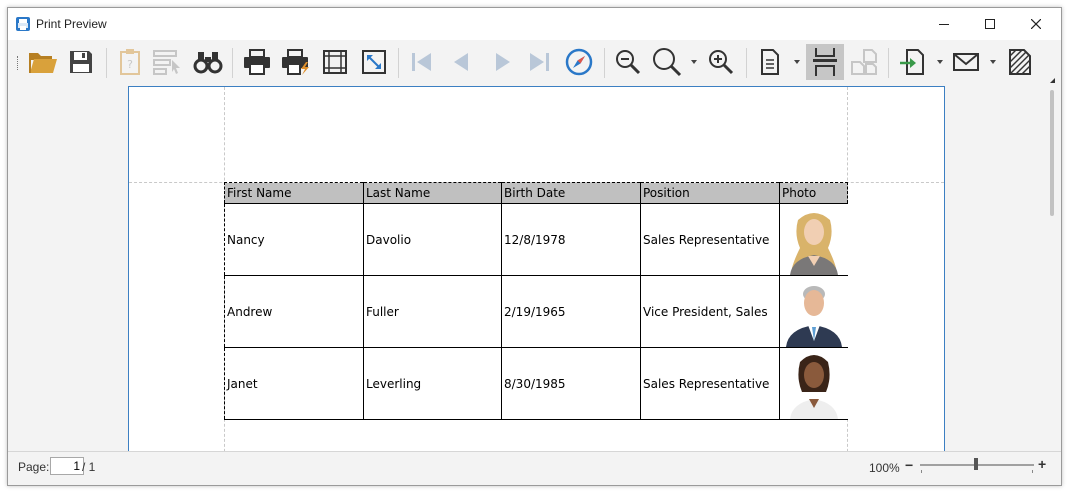 This screenshot has height=493, width=1069. Describe the element at coordinates (294, 311) in the screenshot. I see `cell-first-name: Andrew` at that location.